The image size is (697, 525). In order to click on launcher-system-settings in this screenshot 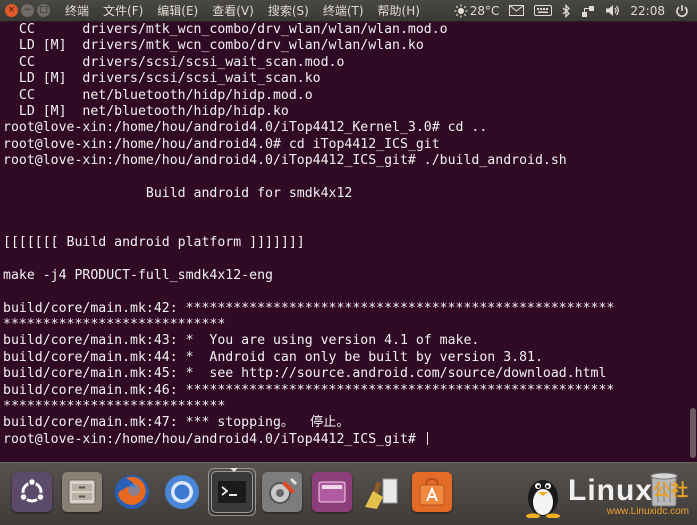, I will do `click(282, 492)`.